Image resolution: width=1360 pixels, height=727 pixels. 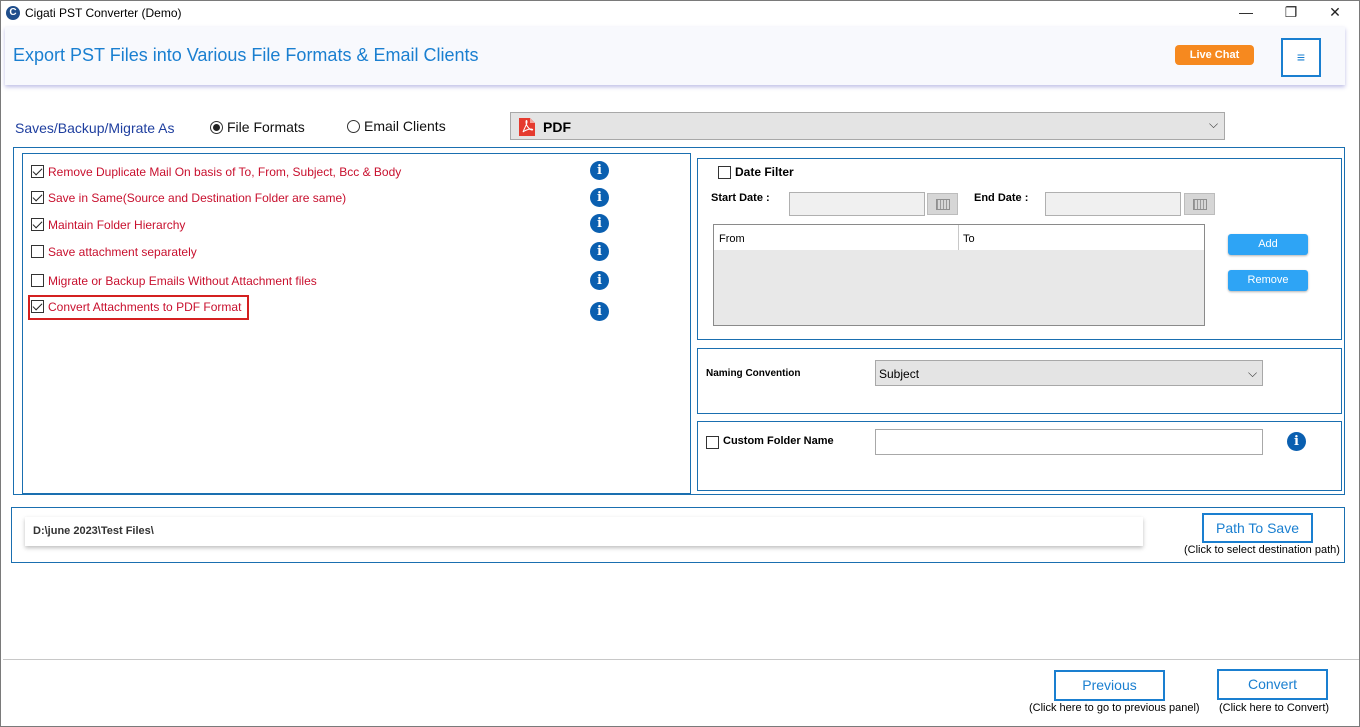 I want to click on window-title: Cigati PST Converter (Demo), so click(x=103, y=13).